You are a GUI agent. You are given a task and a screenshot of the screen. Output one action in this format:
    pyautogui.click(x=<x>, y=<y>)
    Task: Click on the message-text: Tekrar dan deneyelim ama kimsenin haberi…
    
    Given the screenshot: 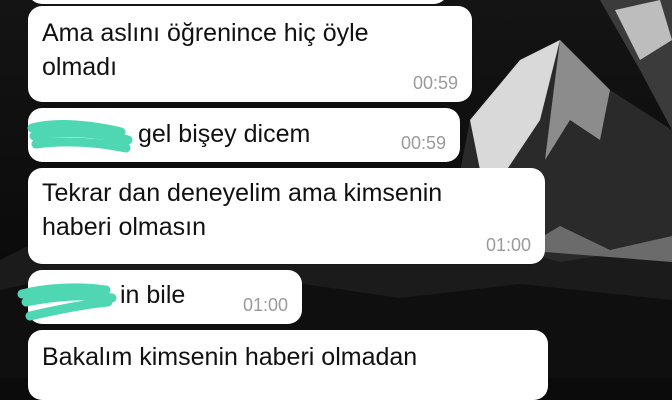 What is the action you would take?
    pyautogui.click(x=242, y=210)
    